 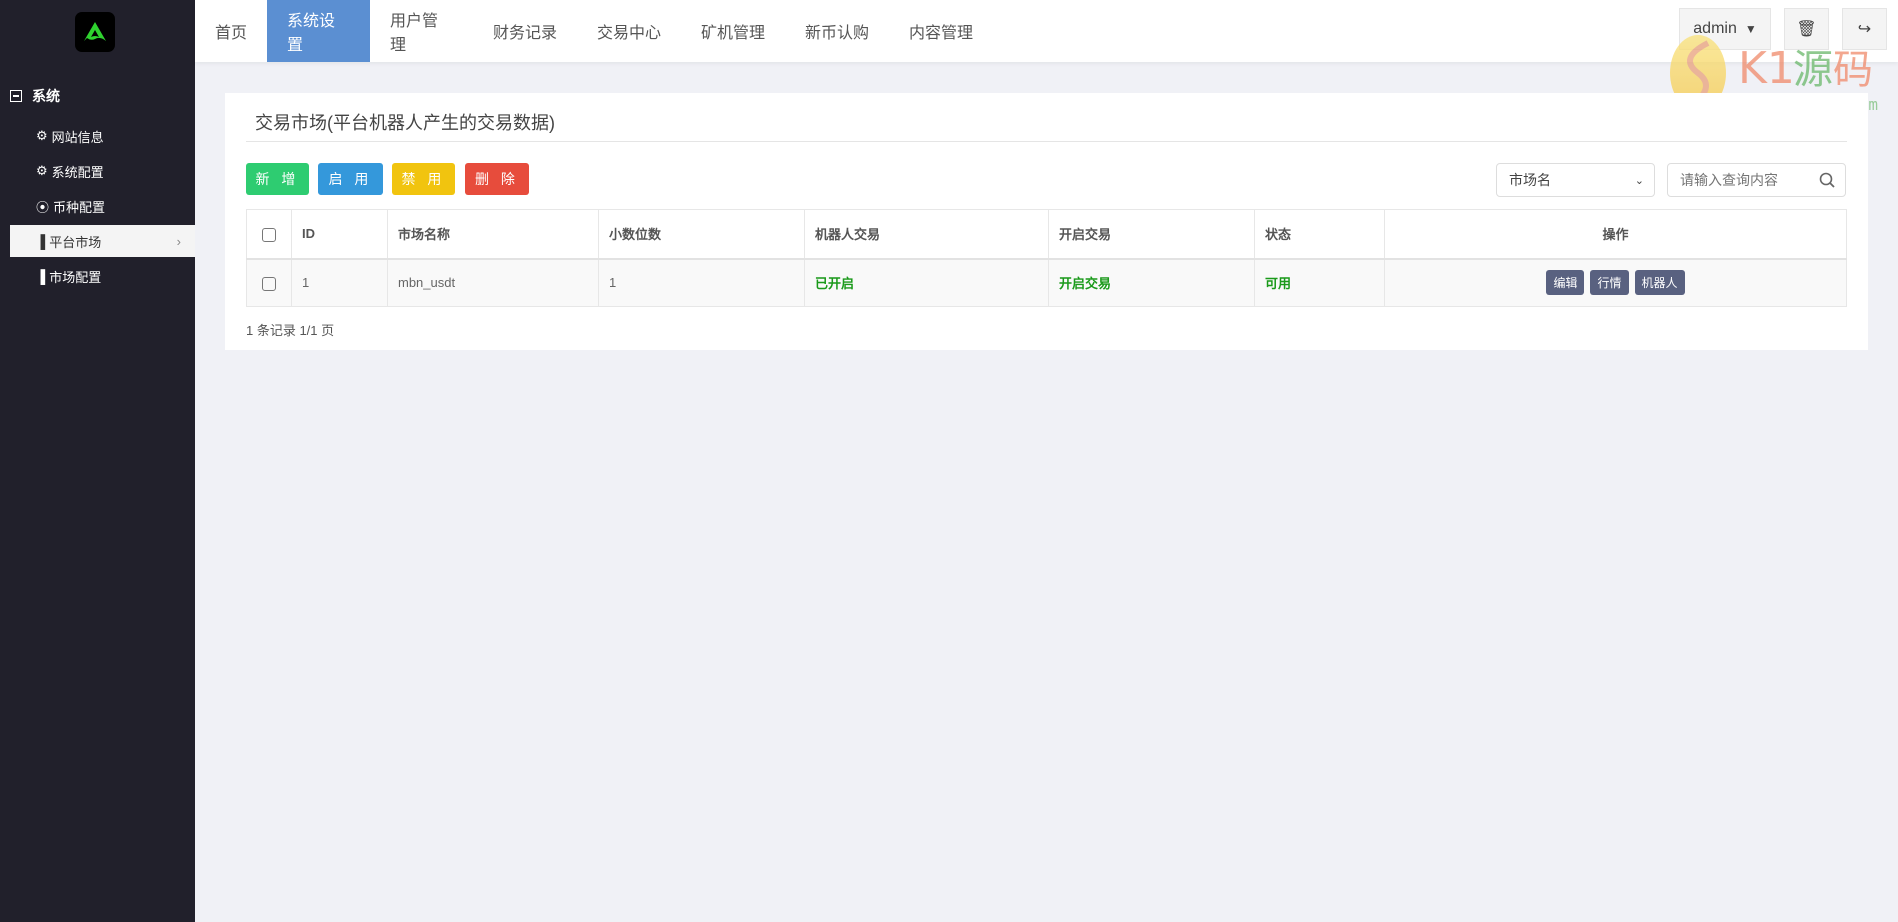 What do you see at coordinates (75, 242) in the screenshot?
I see `sidebar-item-label: 平台市场` at bounding box center [75, 242].